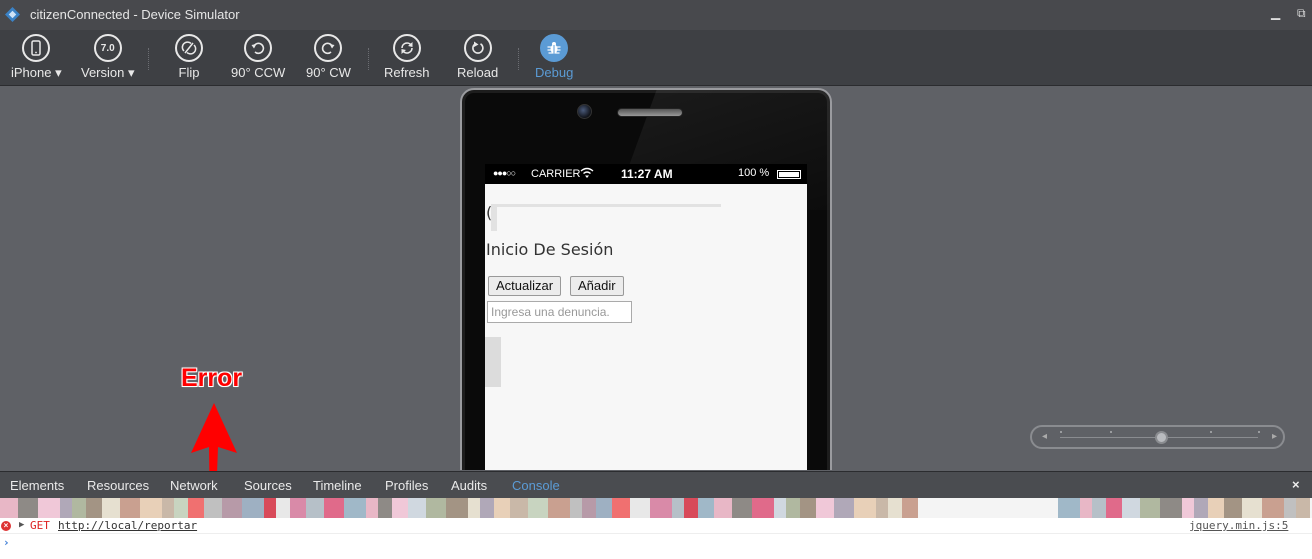 This screenshot has height=559, width=1312. Describe the element at coordinates (1301, 13) in the screenshot. I see `restore-button: ⧉` at that location.